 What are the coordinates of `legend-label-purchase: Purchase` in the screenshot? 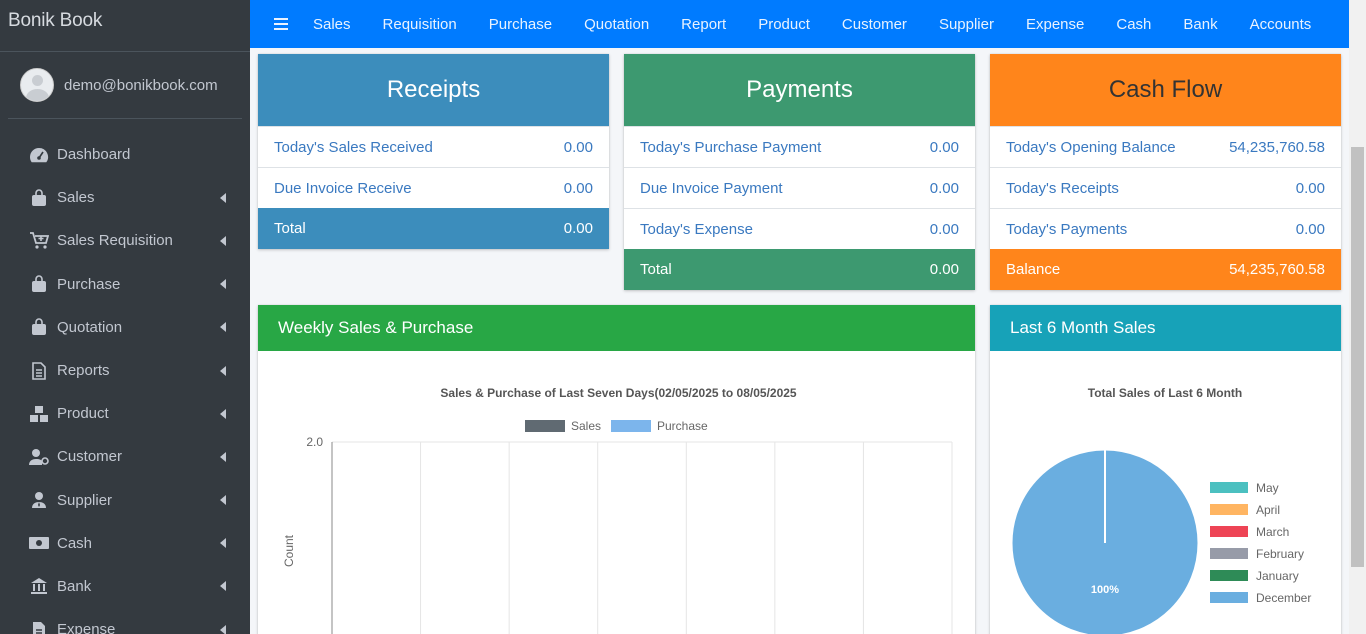 It's located at (682, 426).